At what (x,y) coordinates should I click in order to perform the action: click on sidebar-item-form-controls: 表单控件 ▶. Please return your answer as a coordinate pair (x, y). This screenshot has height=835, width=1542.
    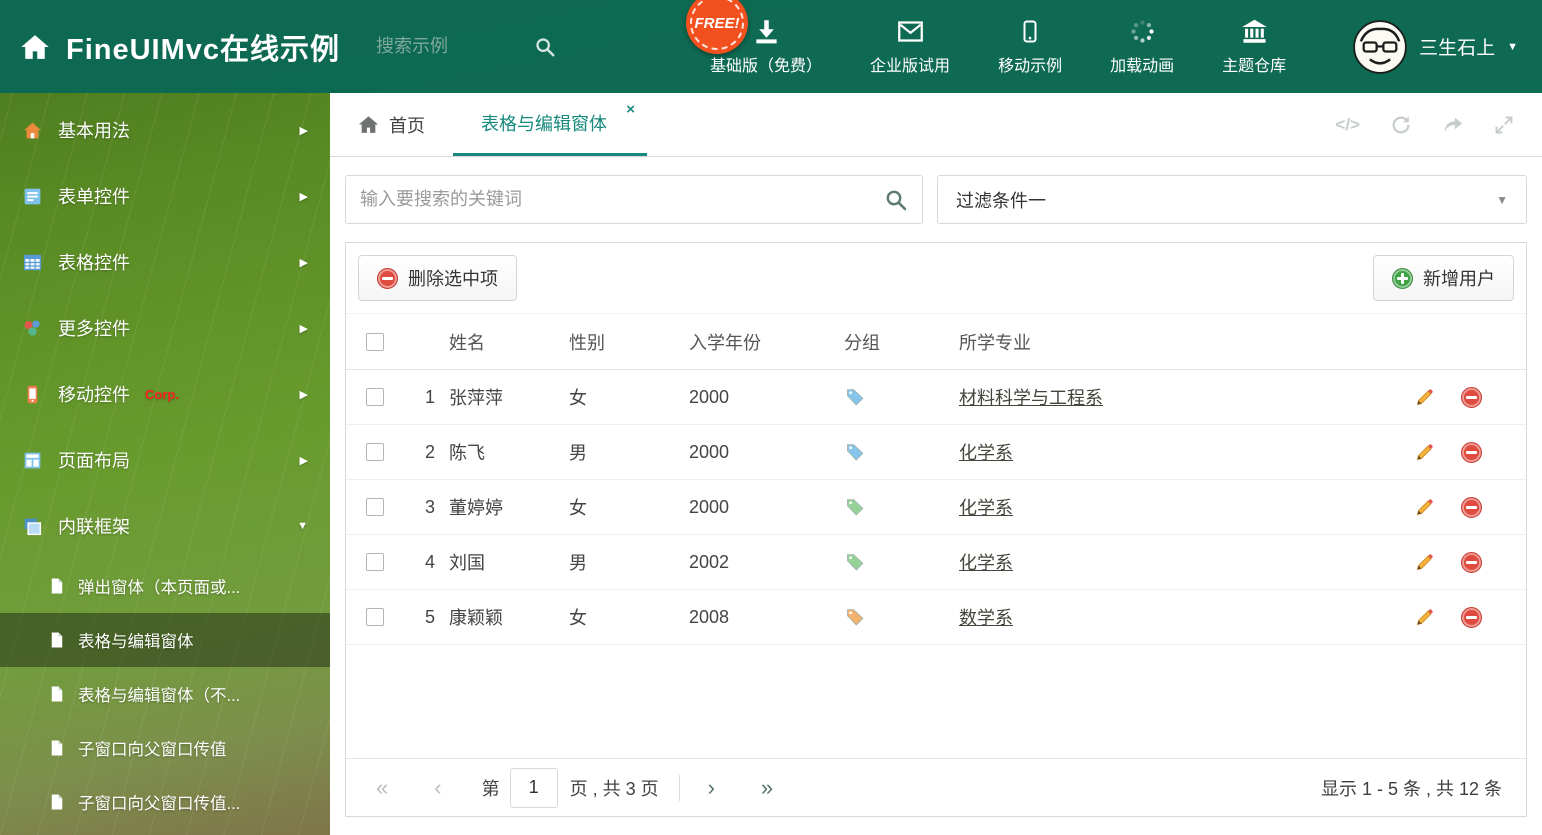
    Looking at the image, I should click on (165, 196).